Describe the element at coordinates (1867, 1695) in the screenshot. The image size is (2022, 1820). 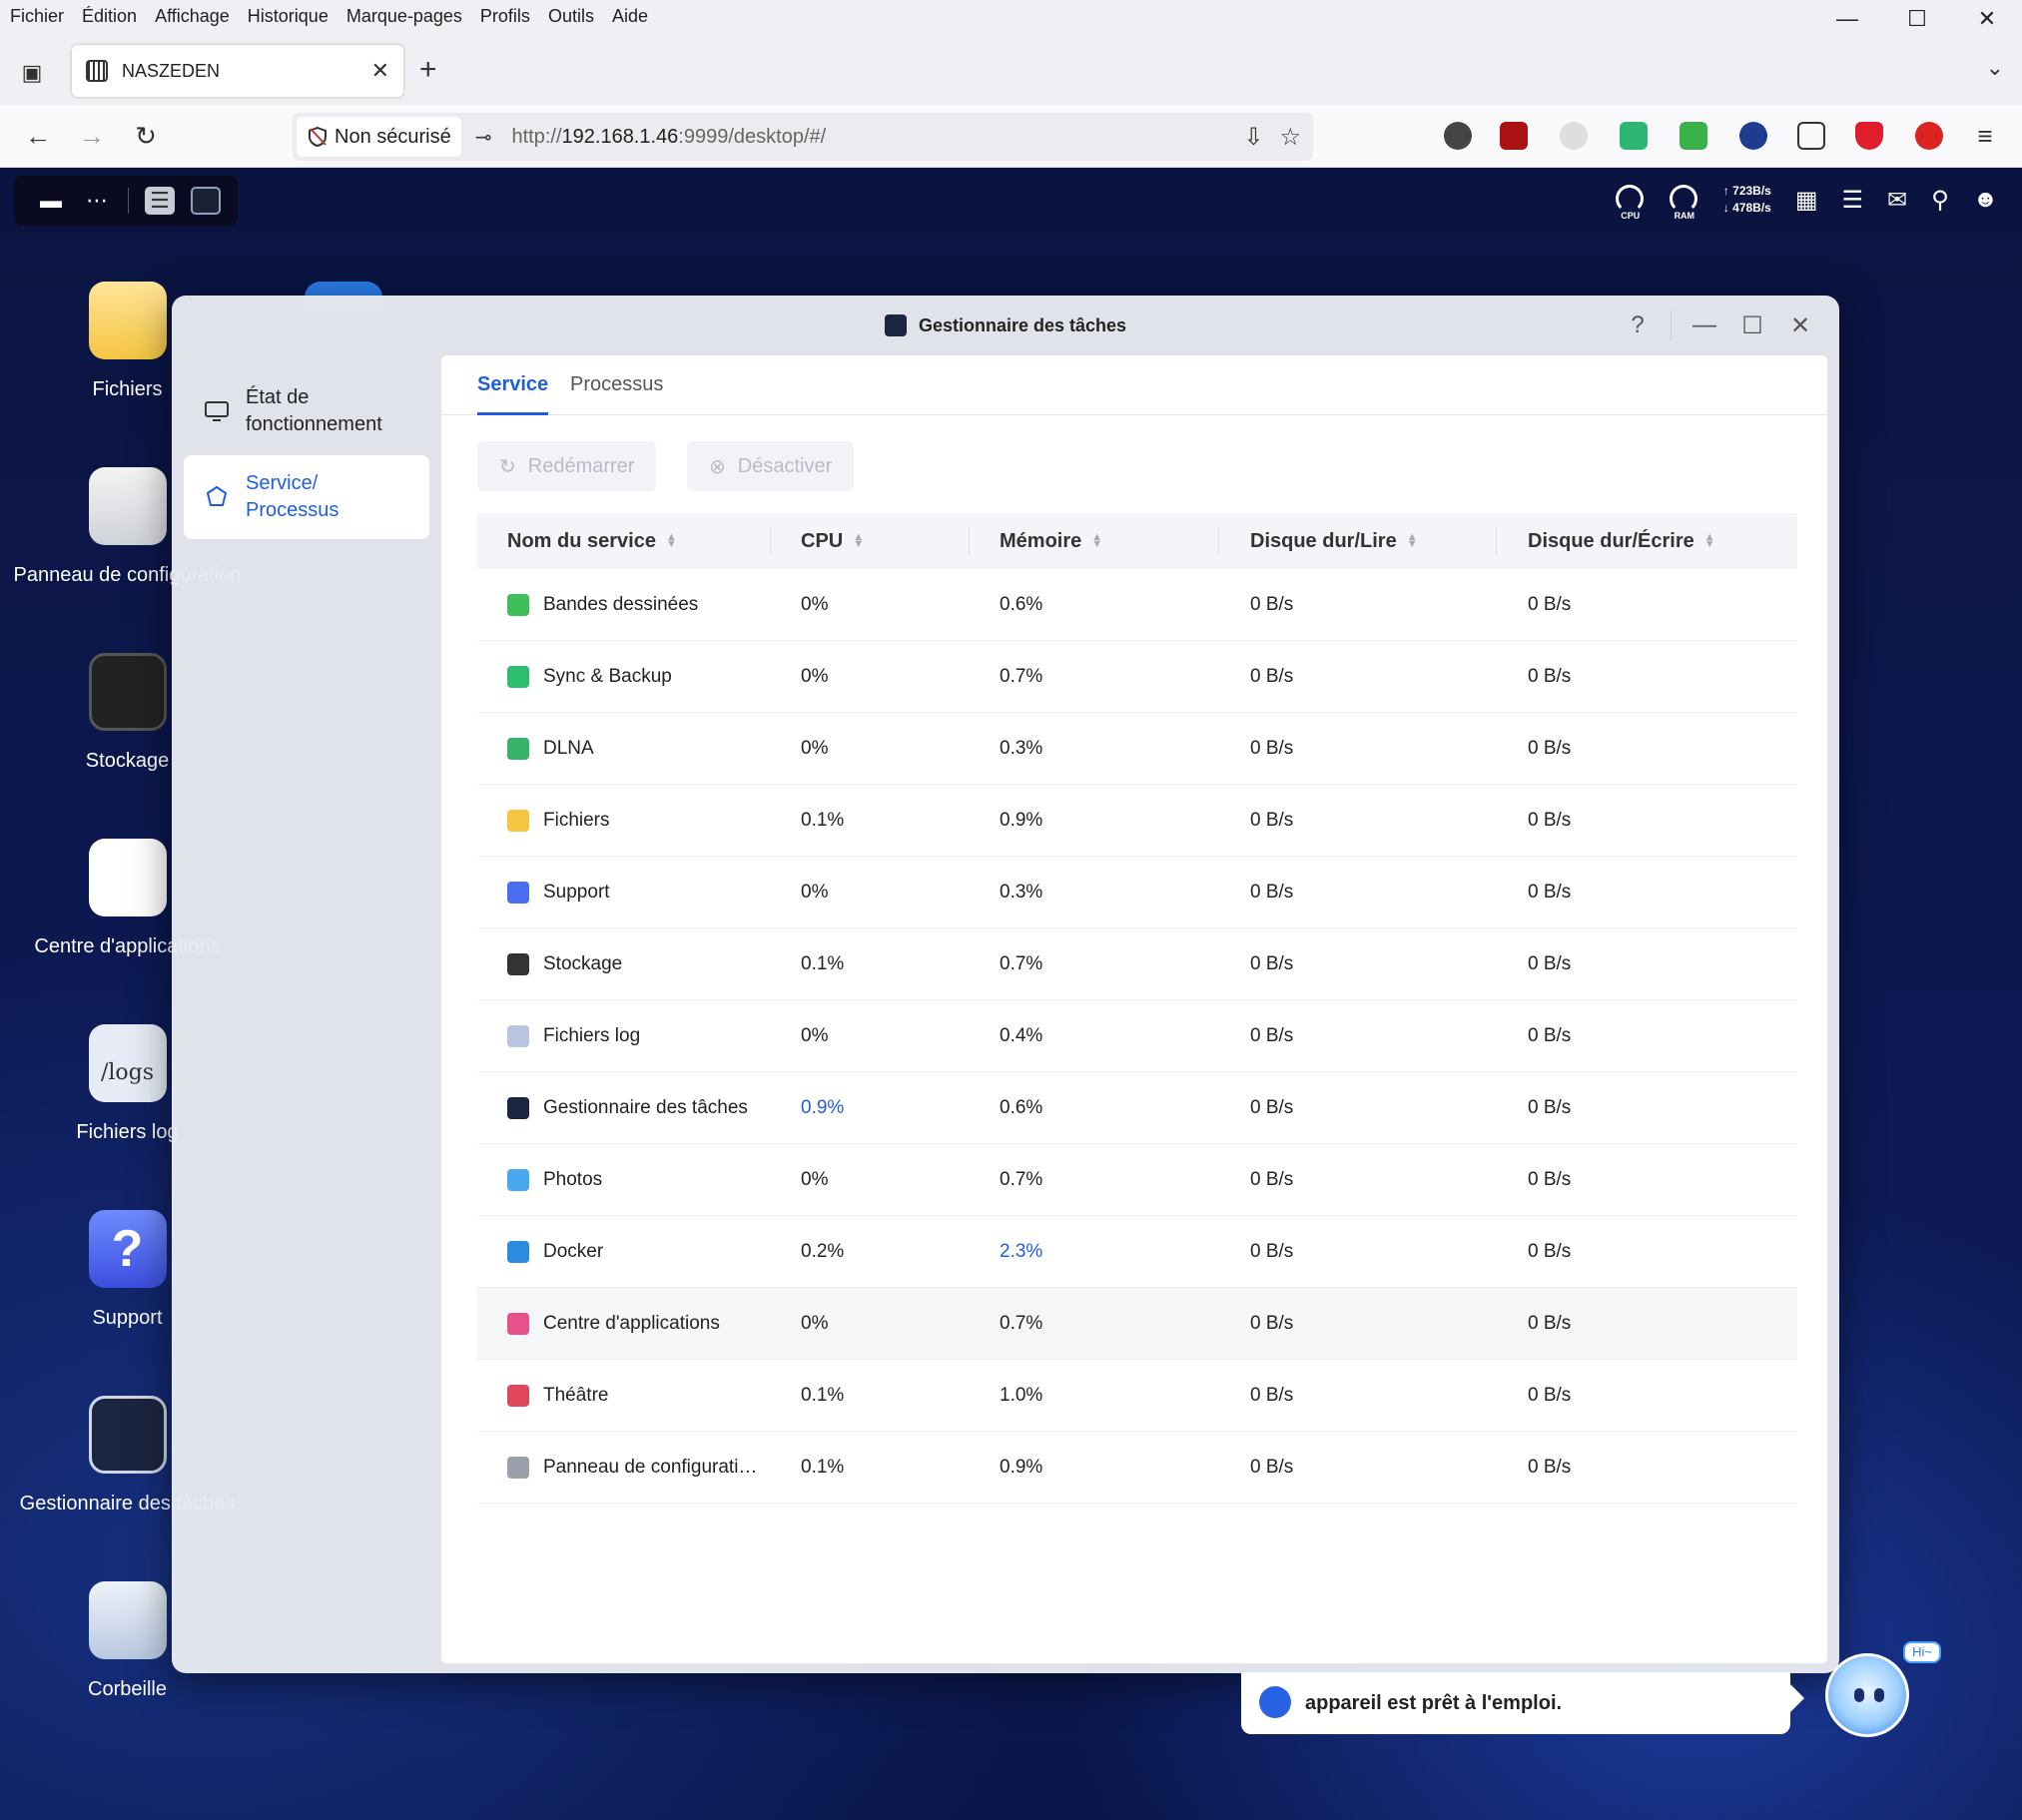
I see `assistant-robot-icon` at that location.